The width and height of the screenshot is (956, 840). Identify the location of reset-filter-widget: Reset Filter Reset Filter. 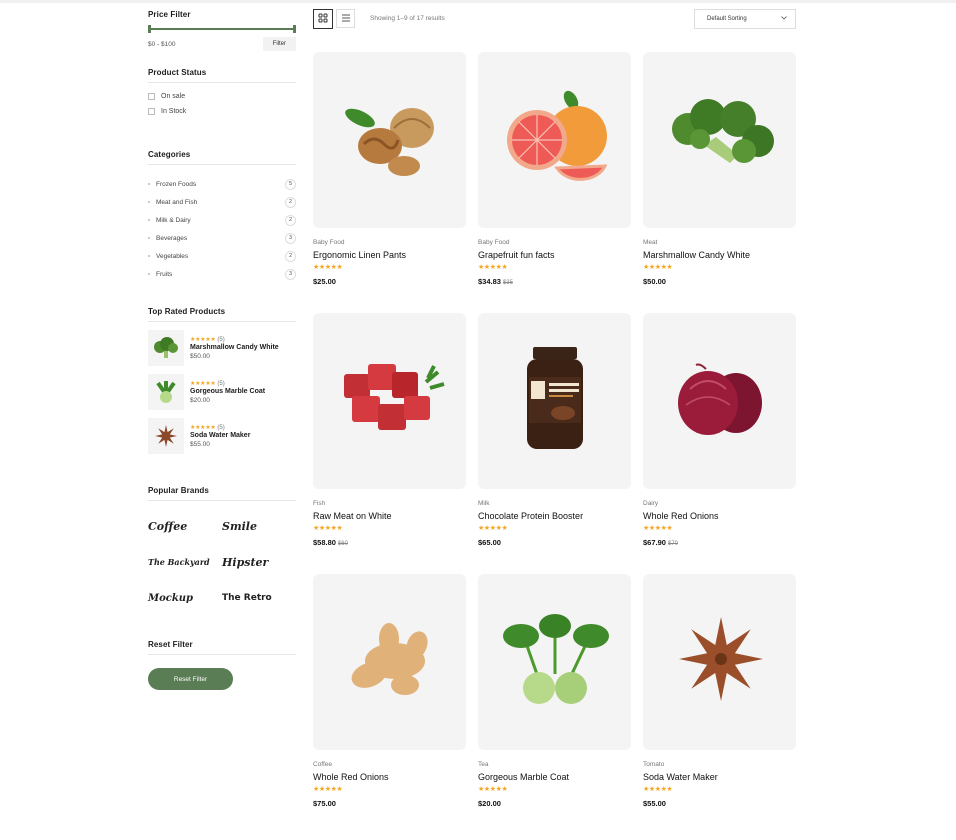
(222, 665).